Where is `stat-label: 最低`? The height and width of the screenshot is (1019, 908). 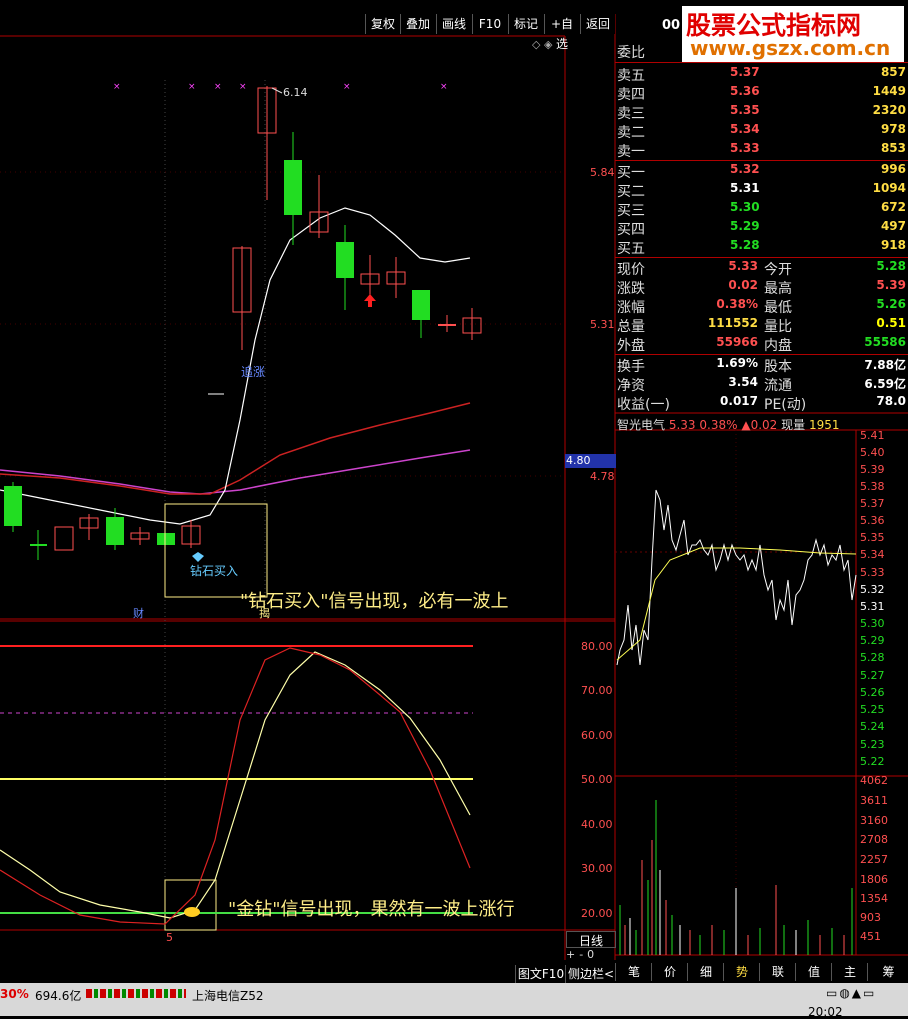
stat-label: 最低 is located at coordinates (778, 308).